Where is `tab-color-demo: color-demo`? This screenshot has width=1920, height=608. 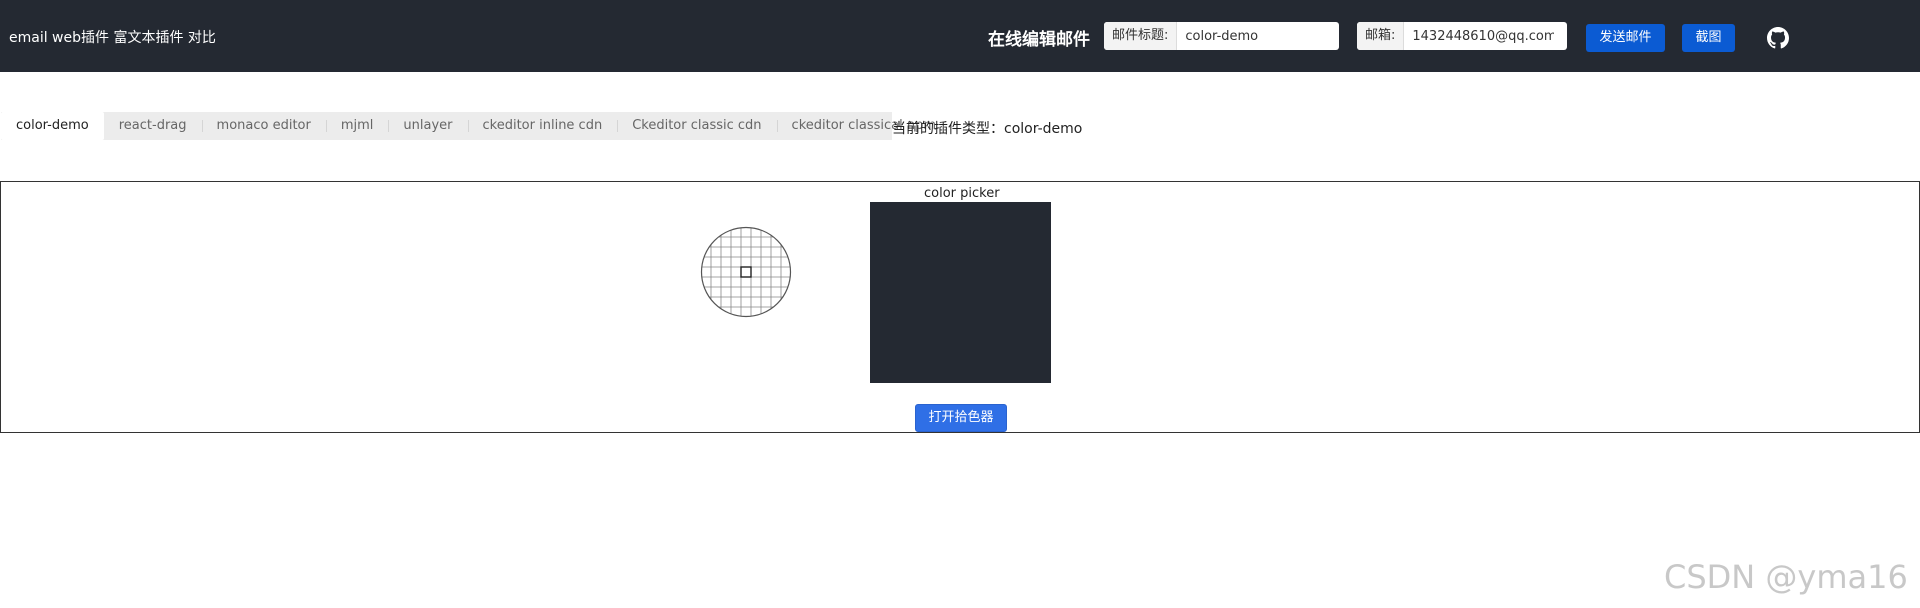 tab-color-demo: color-demo is located at coordinates (52, 126).